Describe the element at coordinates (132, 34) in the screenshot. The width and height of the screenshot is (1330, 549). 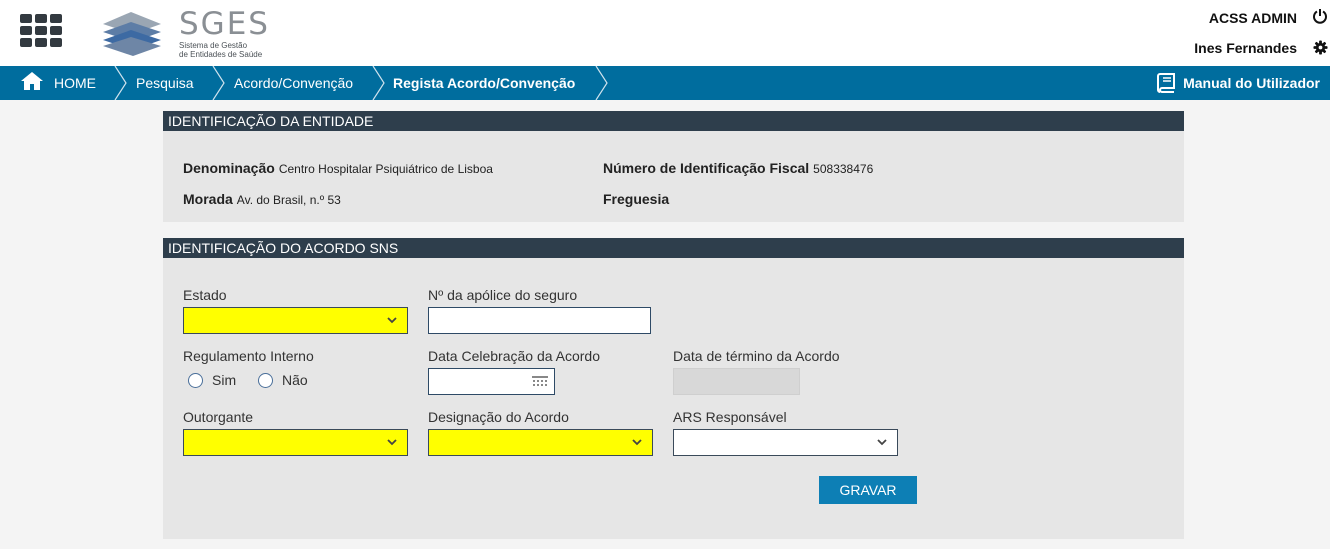
I see `logo-mark-icon` at that location.